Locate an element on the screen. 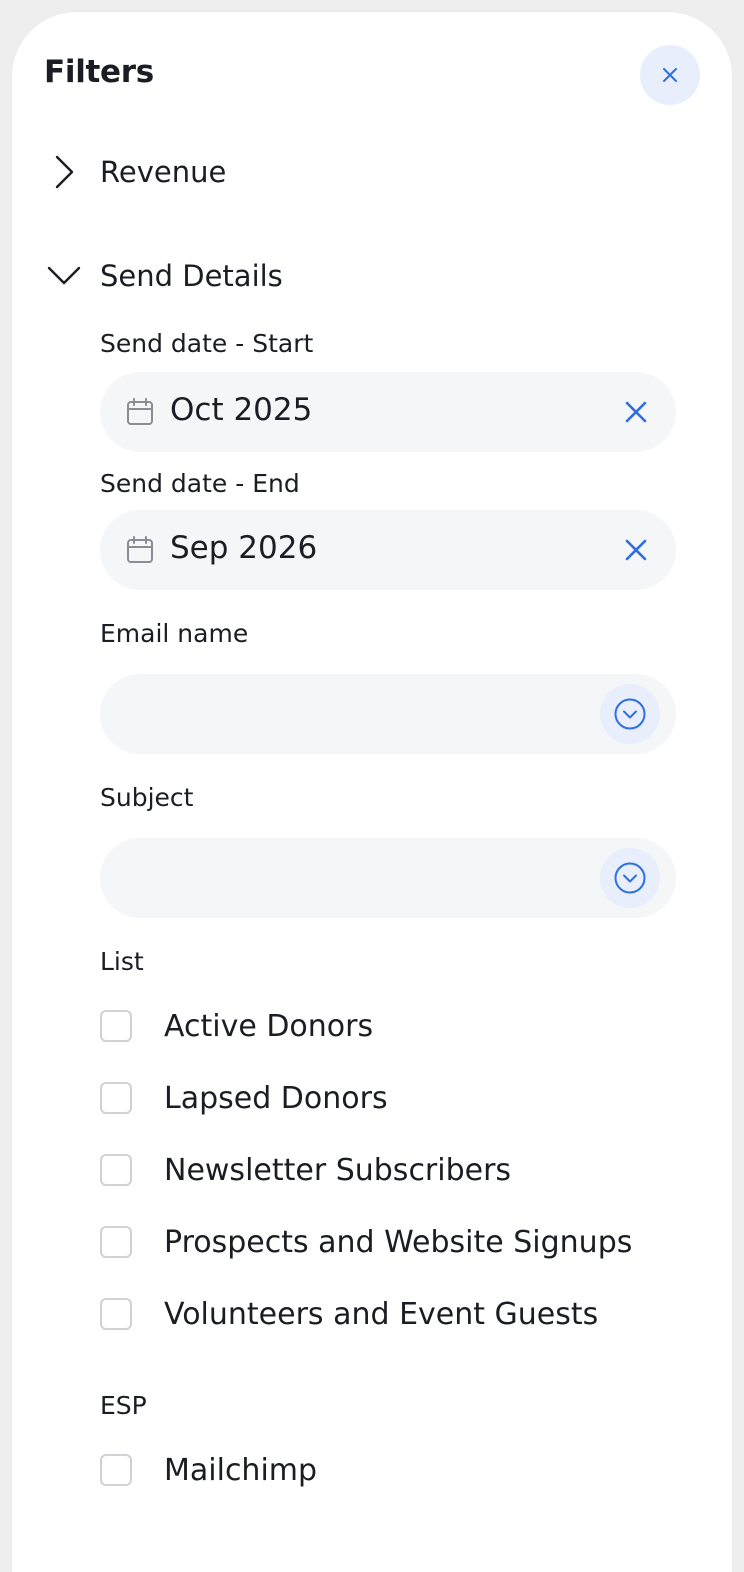 The height and width of the screenshot is (1572, 744). chevron-right-icon is located at coordinates (64, 172).